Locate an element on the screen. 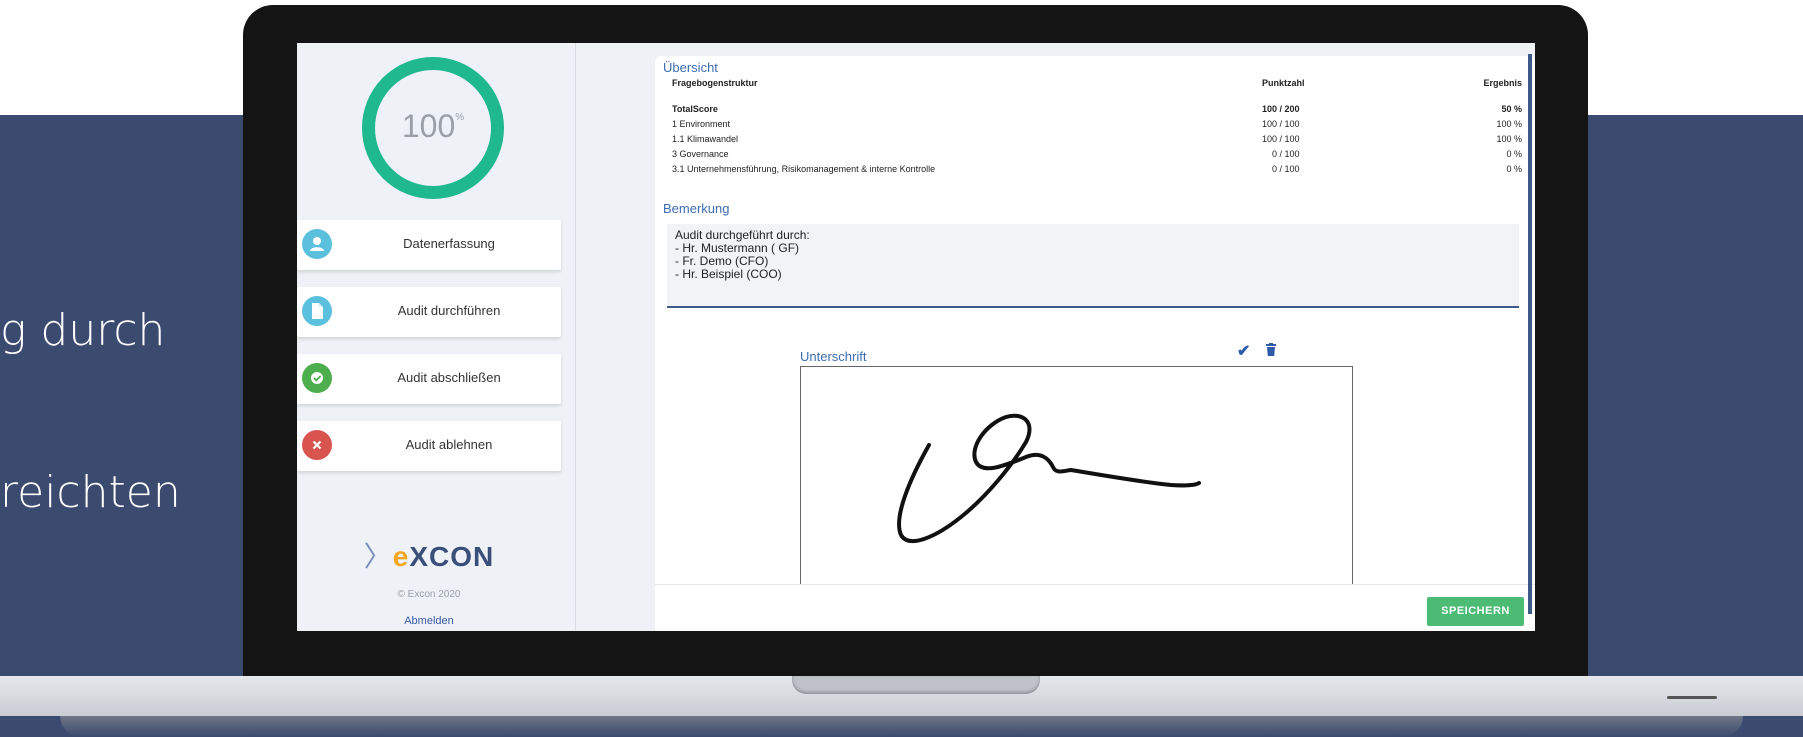 This screenshot has width=1803, height=737. progress-value: 100% is located at coordinates (433, 126).